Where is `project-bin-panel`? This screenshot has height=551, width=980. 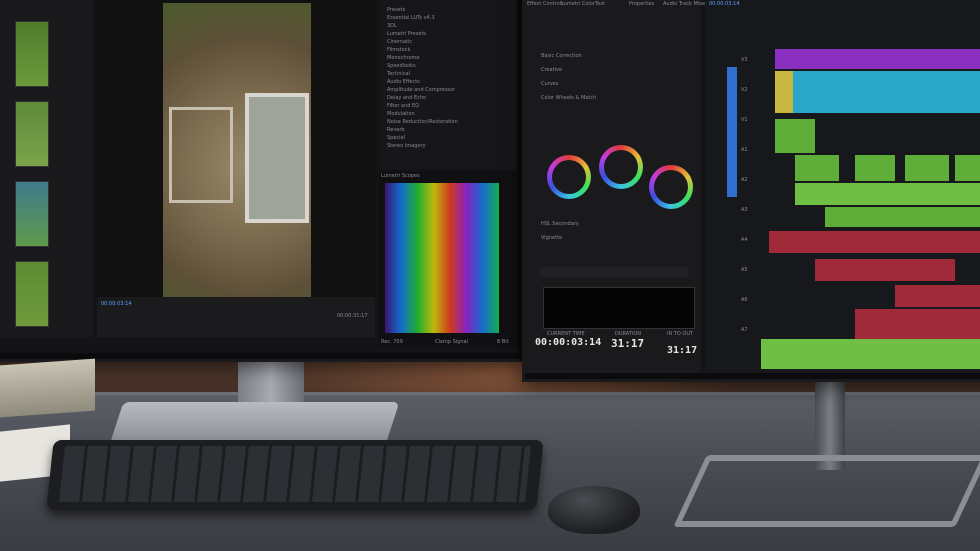 project-bin-panel is located at coordinates (46, 168).